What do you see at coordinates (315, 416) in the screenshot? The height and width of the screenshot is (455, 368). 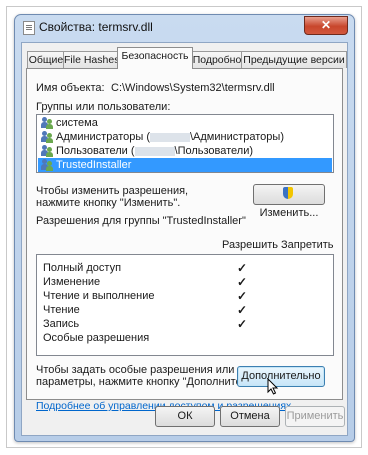 I see `apply-button: Применить` at bounding box center [315, 416].